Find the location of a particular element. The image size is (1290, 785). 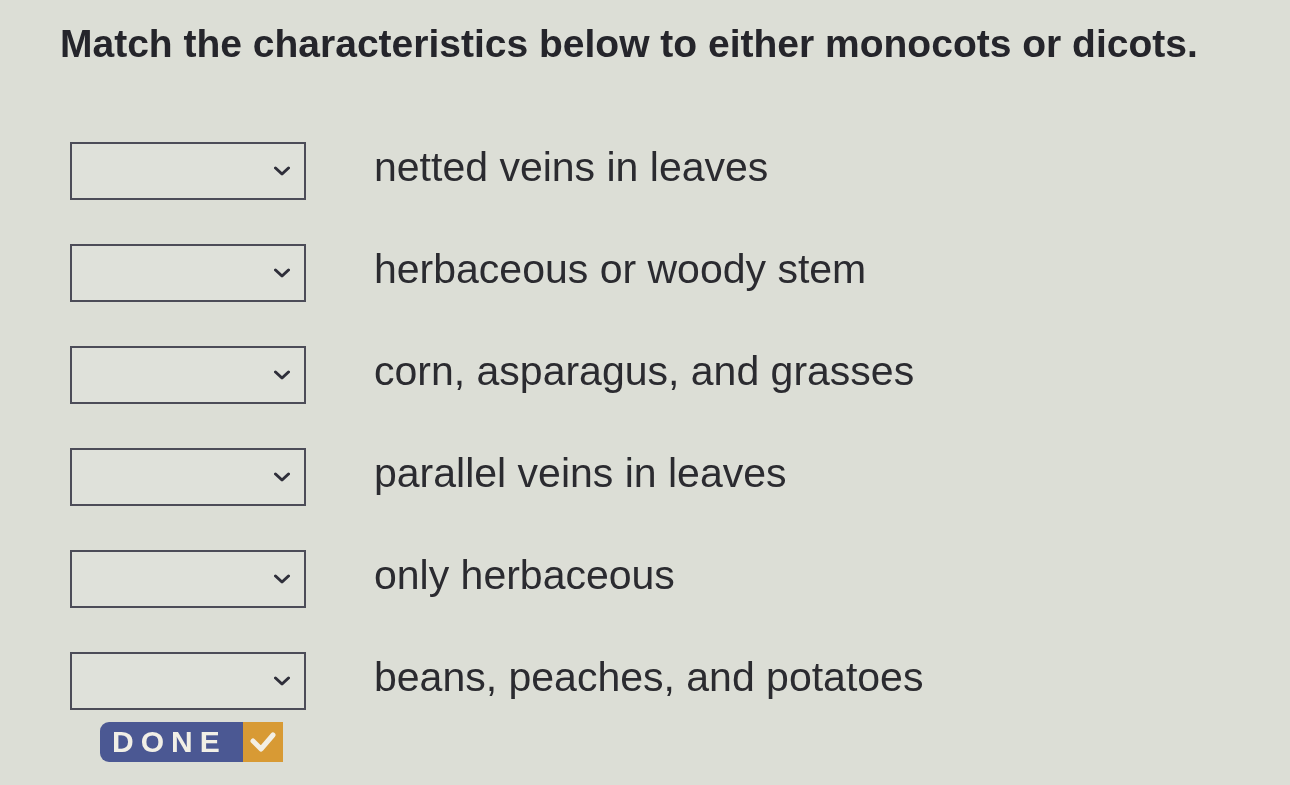

characteristic-text: only herbaceous is located at coordinates (524, 575).